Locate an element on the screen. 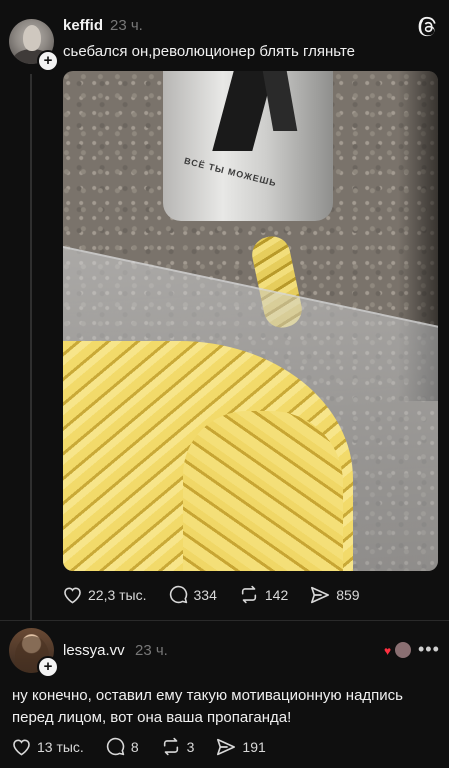  share-count: 859 is located at coordinates (348, 594).